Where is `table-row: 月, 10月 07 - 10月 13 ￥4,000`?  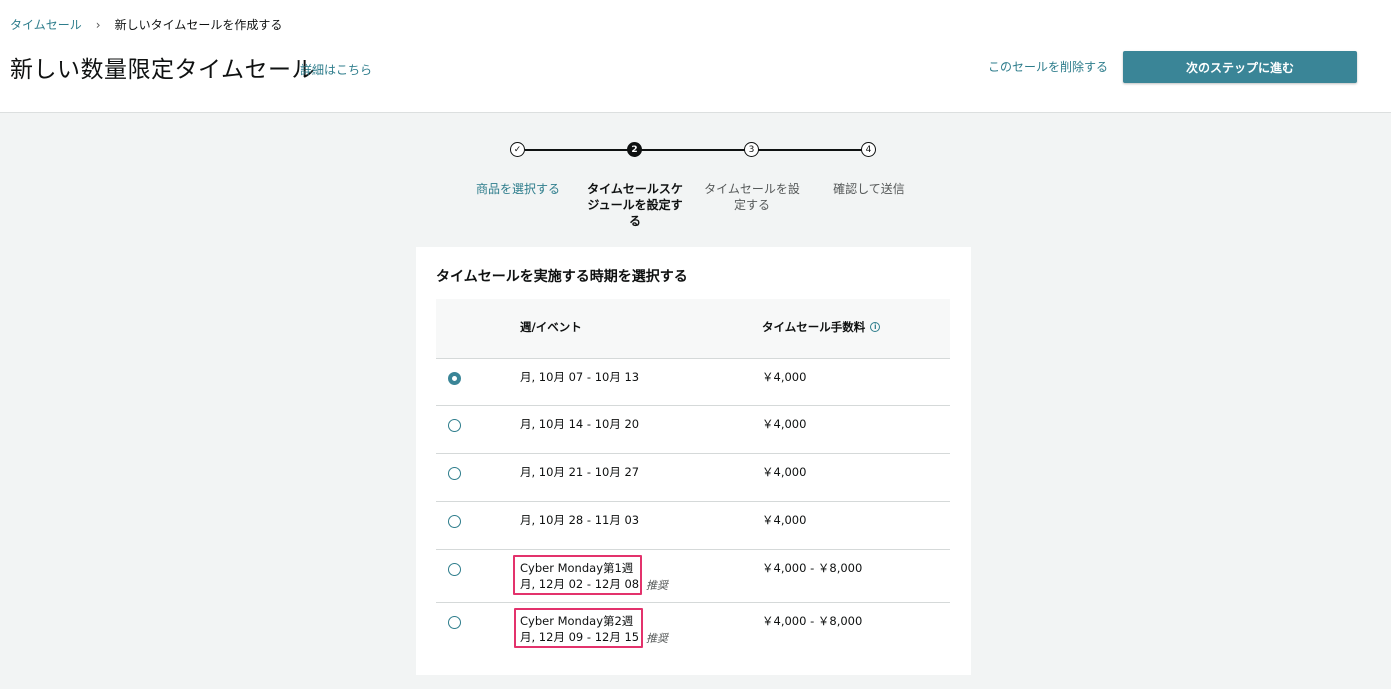 table-row: 月, 10月 07 - 10月 13 ￥4,000 is located at coordinates (693, 382).